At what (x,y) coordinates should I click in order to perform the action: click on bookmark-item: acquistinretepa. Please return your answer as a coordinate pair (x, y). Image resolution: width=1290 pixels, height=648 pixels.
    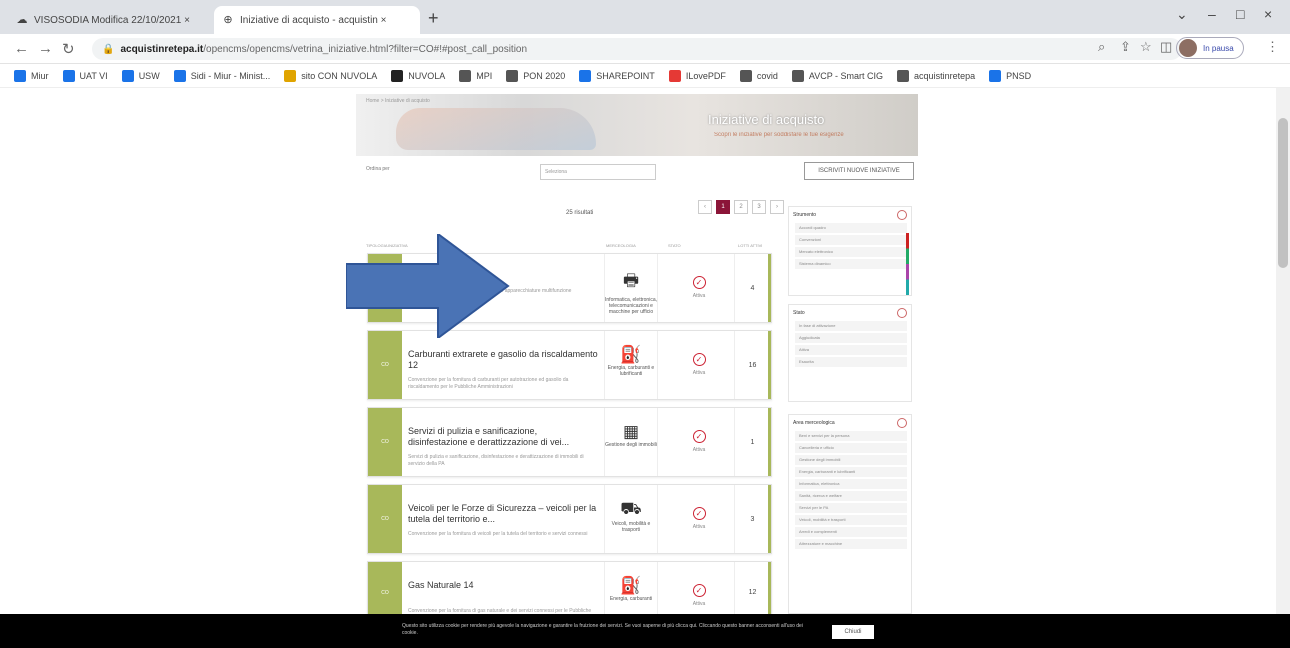
    Looking at the image, I should click on (936, 75).